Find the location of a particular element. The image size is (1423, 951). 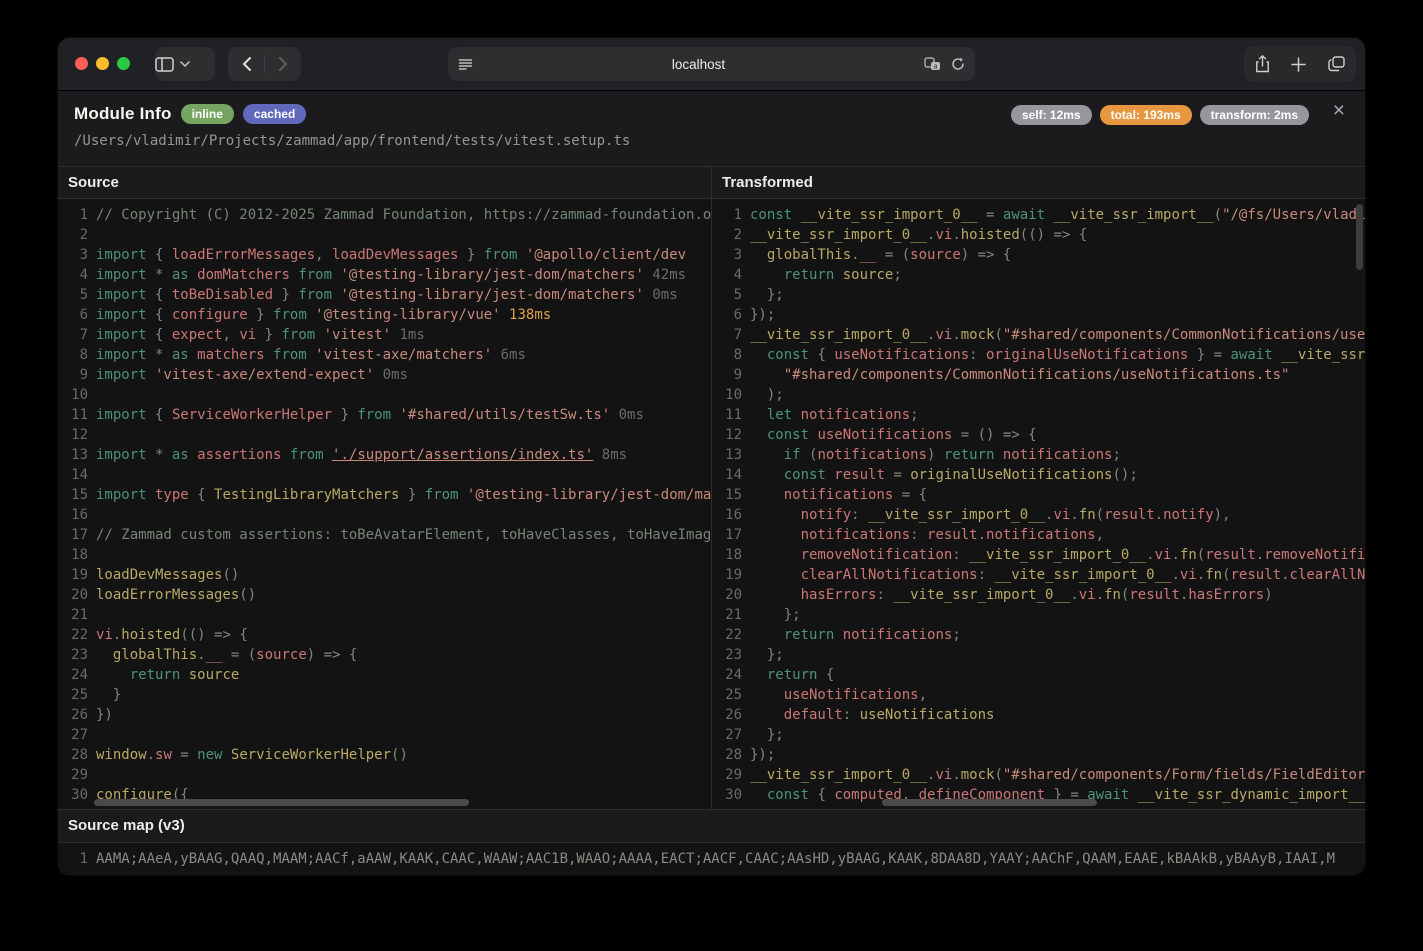

code-line: 28}); is located at coordinates (1038, 755).